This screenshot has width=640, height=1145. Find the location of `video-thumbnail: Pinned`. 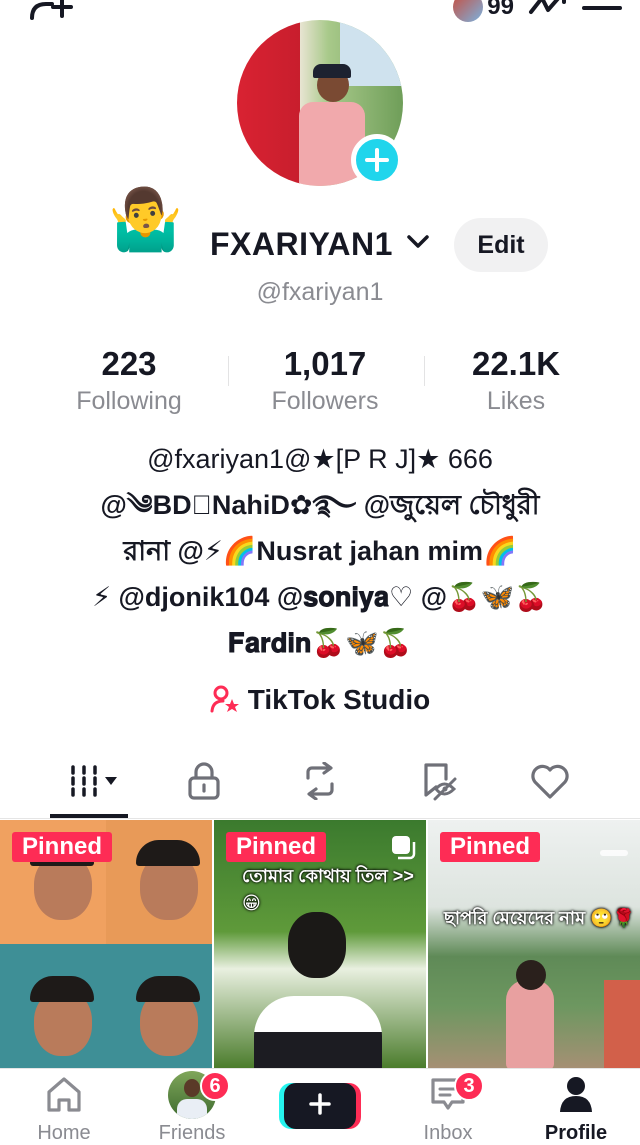

video-thumbnail: Pinned is located at coordinates (106, 944).